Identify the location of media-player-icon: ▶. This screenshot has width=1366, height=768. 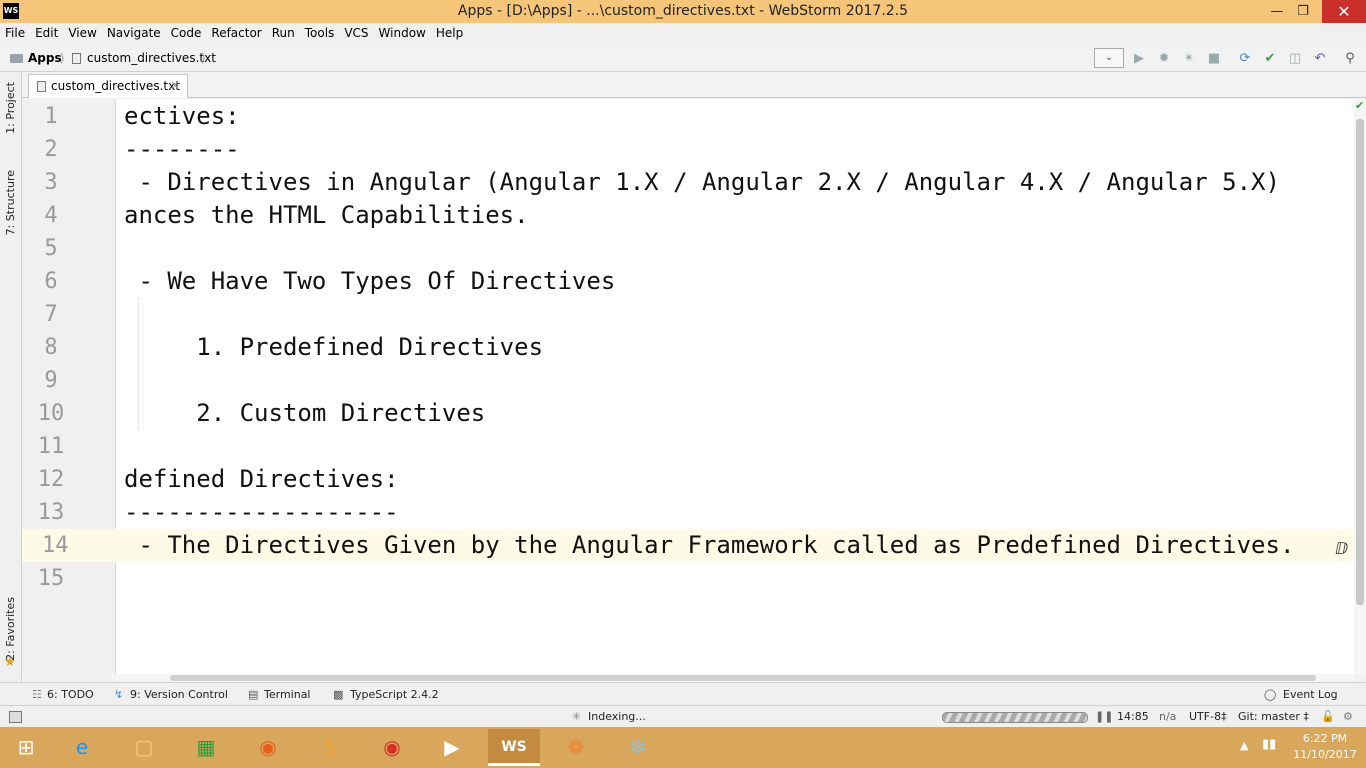
(452, 747).